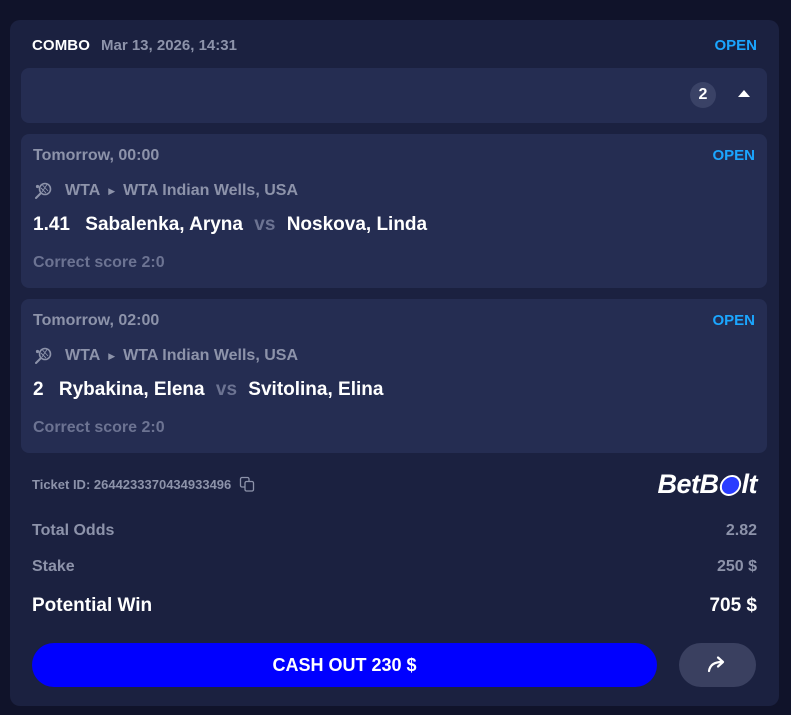  Describe the element at coordinates (741, 530) in the screenshot. I see `total-odds-value: 2.82` at that location.